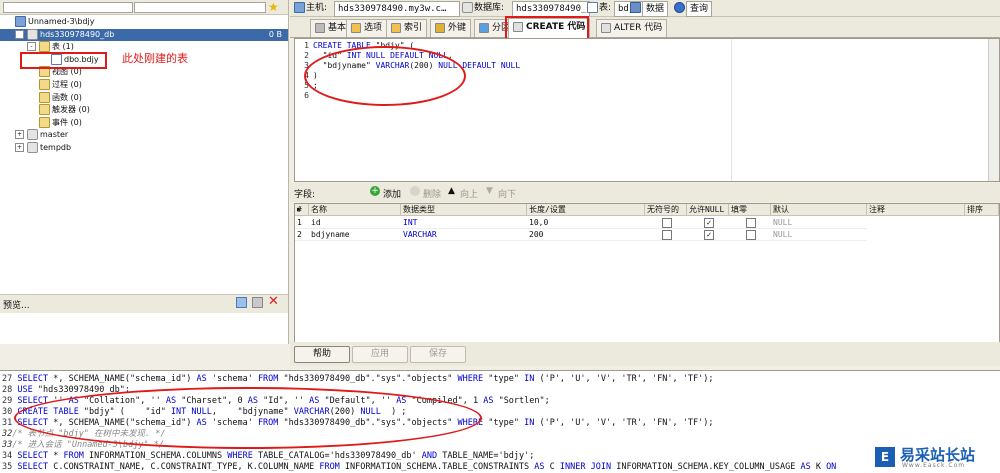 The width and height of the screenshot is (1000, 473). Describe the element at coordinates (7, 456) in the screenshot. I see `log-line-number: 34` at that location.